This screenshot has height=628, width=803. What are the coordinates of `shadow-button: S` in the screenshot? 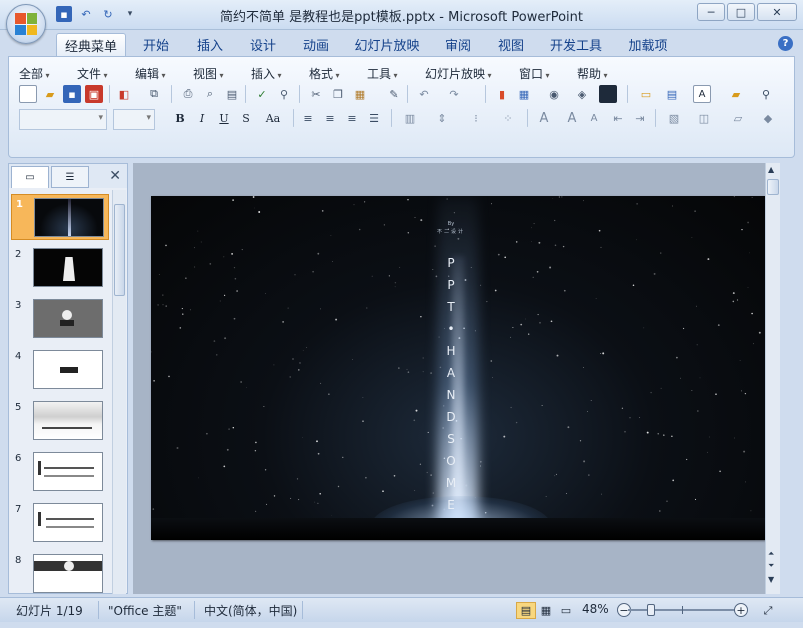 It's located at (246, 118).